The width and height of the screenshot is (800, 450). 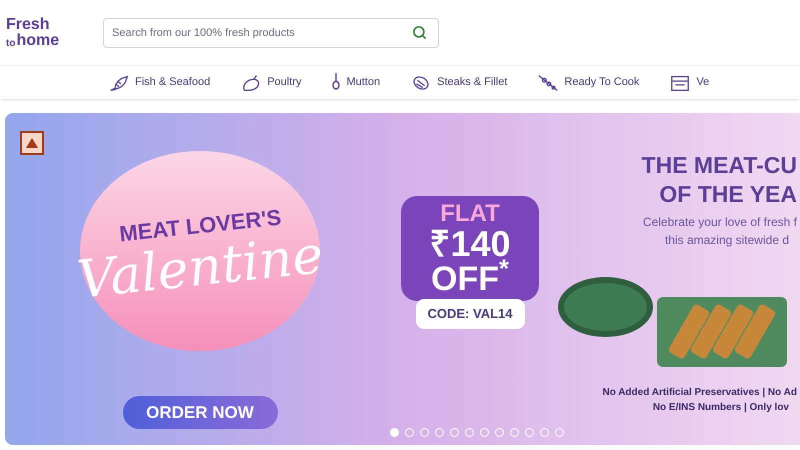 I want to click on banner-headline: THE MEAT-CU, so click(x=719, y=165).